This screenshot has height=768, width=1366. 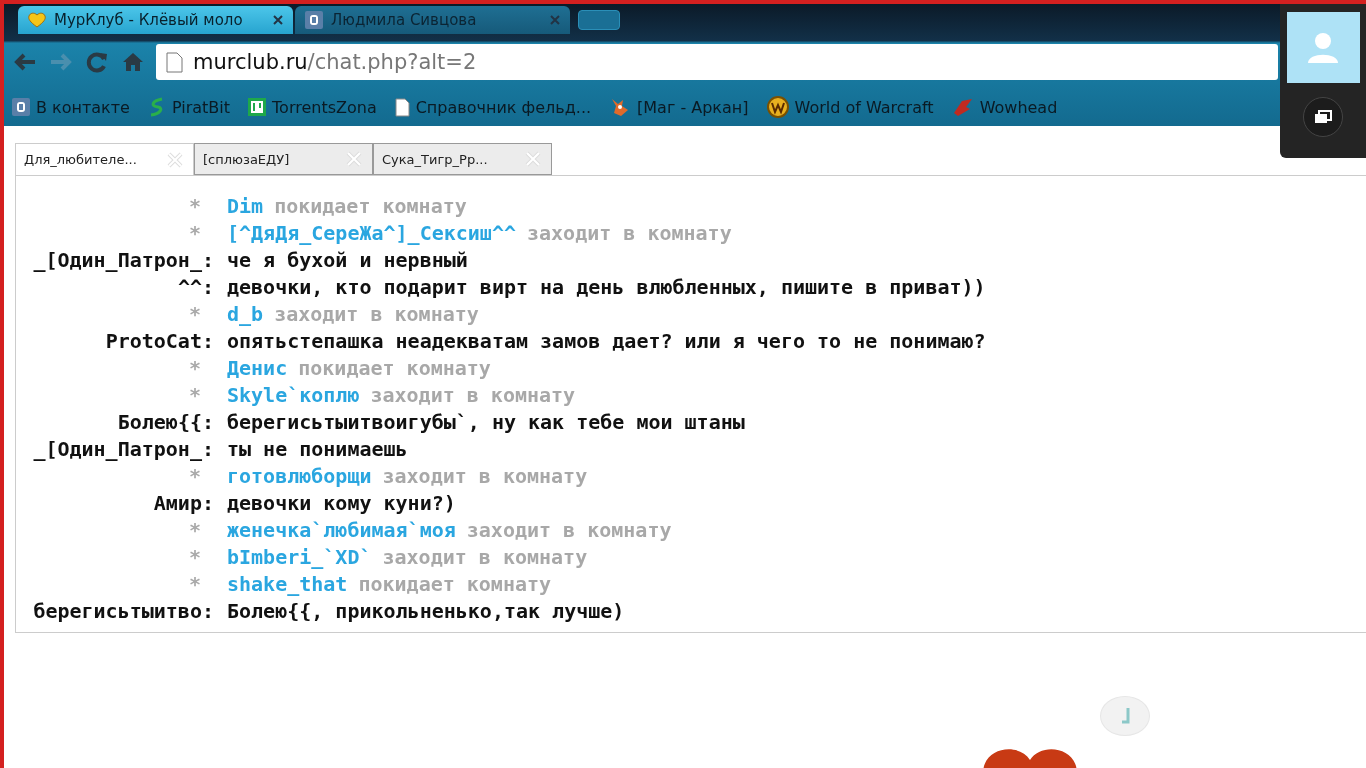 I want to click on message-author: Амир:, so click(x=119, y=504).